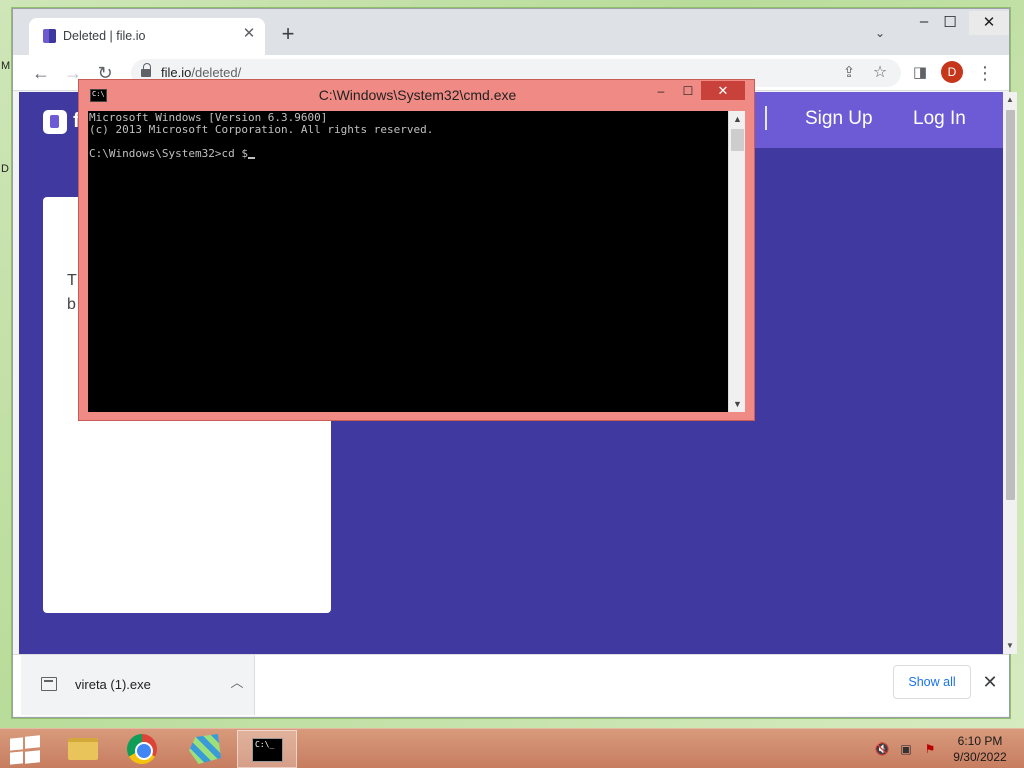 The image size is (1024, 768). I want to click on clock-time: 6:10 PM, so click(980, 741).